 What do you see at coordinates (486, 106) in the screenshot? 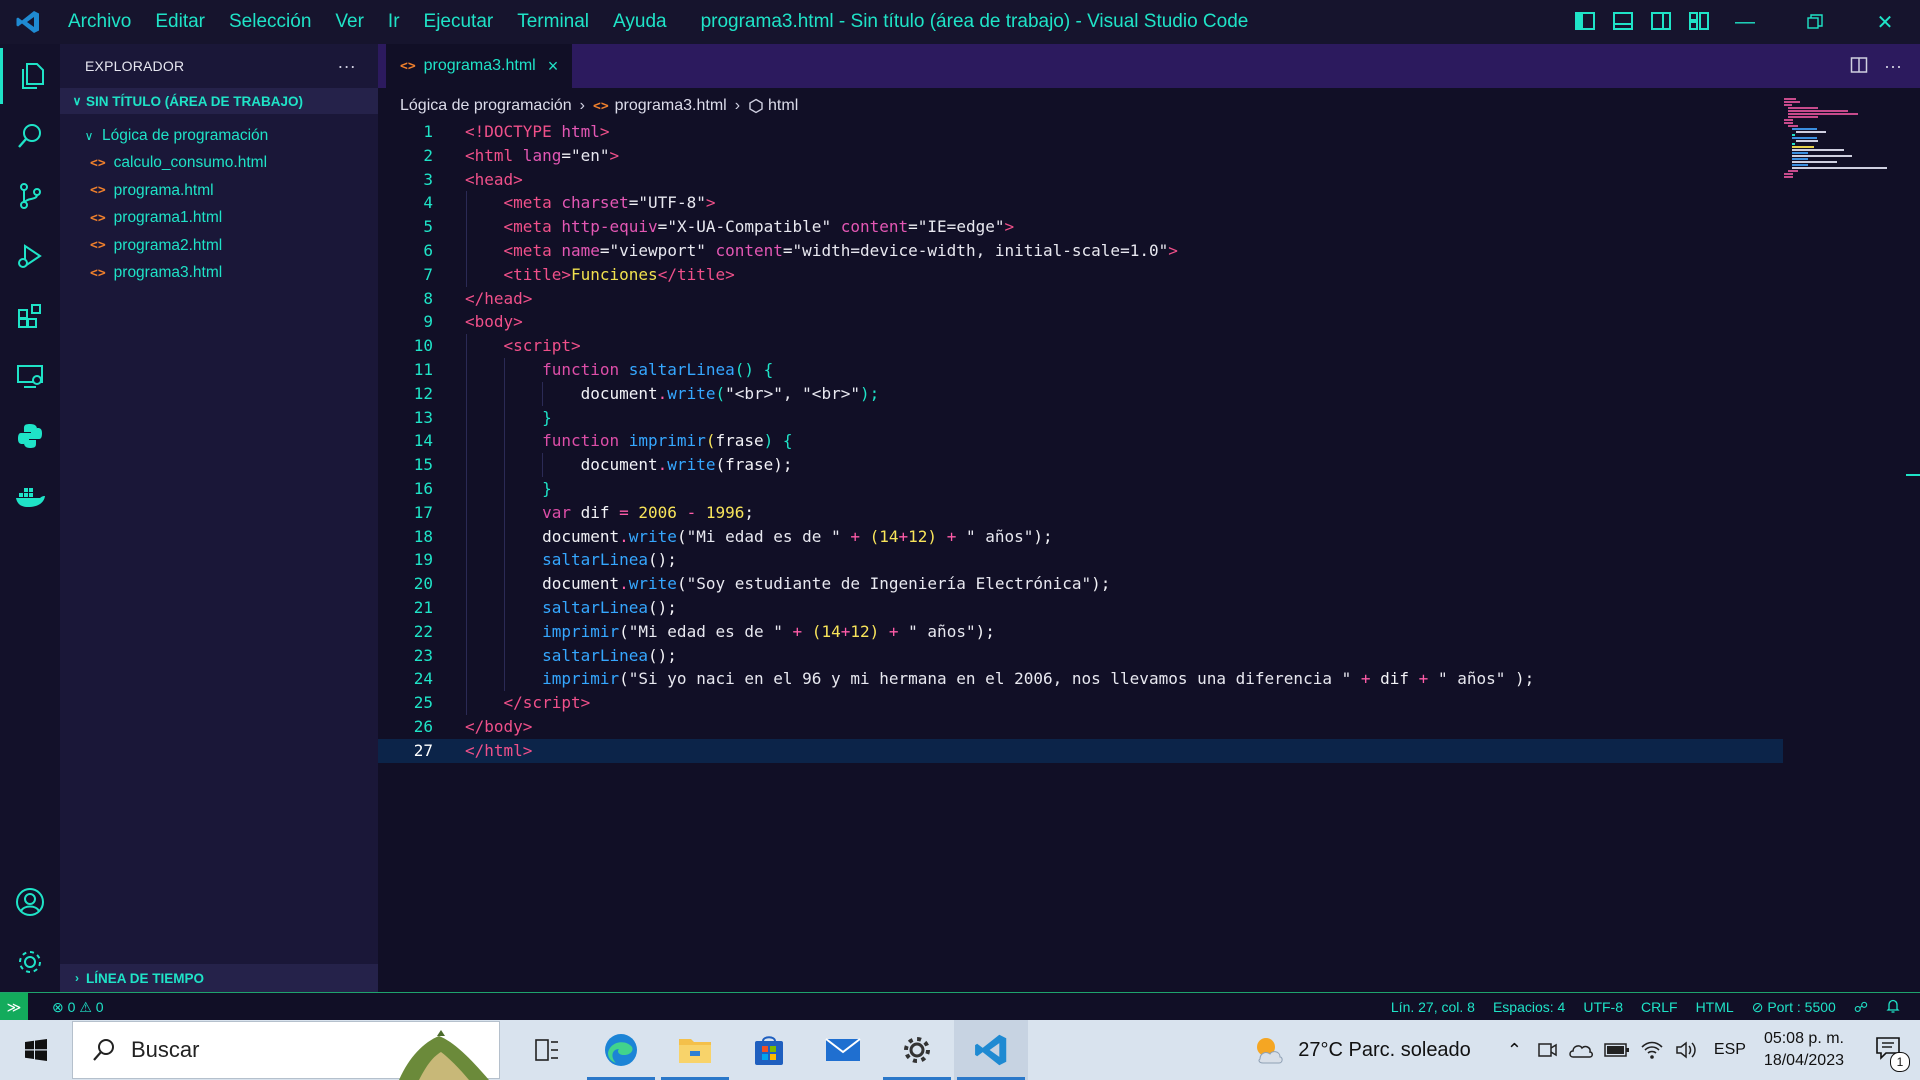
I see `breadcrumb-folder: Lógica de programación` at bounding box center [486, 106].